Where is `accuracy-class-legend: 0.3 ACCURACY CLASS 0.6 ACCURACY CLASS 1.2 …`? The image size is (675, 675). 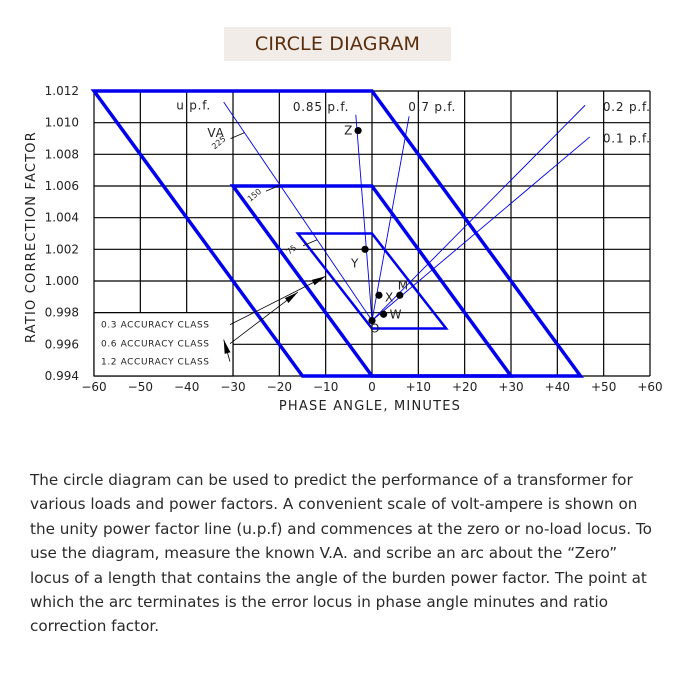 accuracy-class-legend: 0.3 ACCURACY CLASS 0.6 ACCURACY CLASS 1.2 … is located at coordinates (163, 344).